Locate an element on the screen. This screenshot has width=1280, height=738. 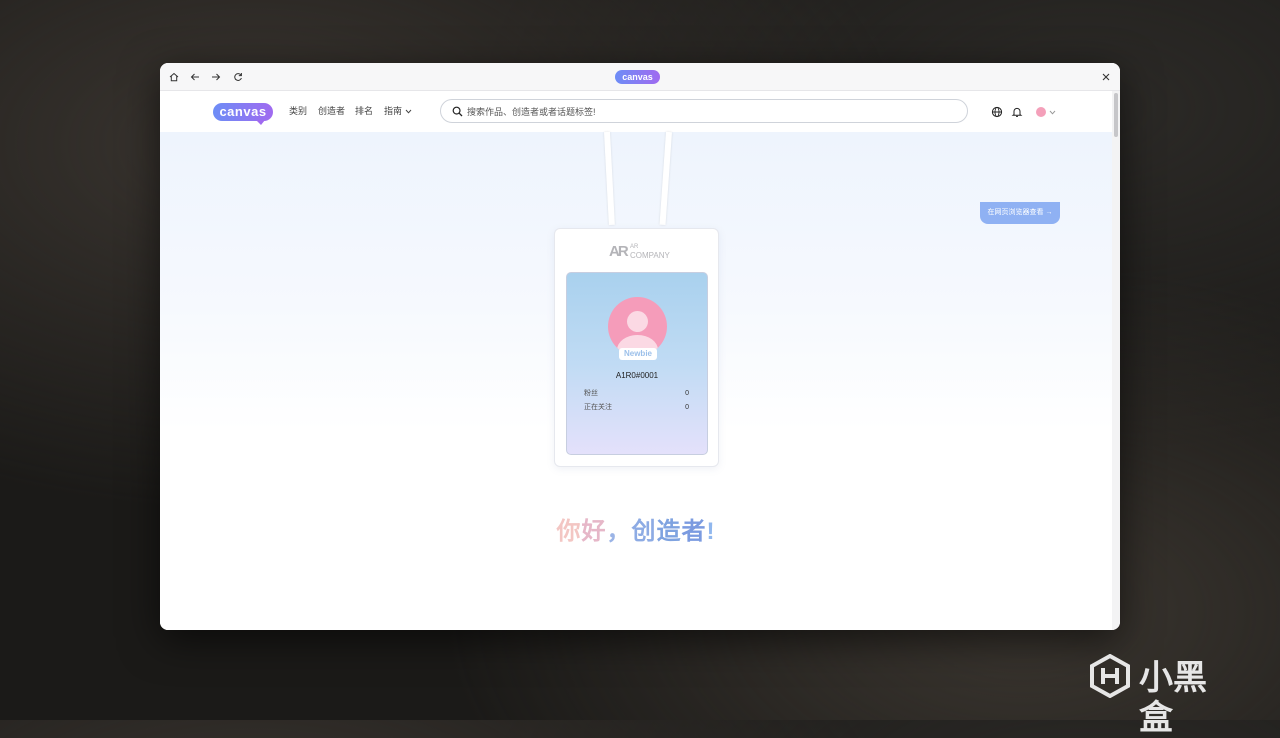
browser-logo: canvas is located at coordinates (637, 77).